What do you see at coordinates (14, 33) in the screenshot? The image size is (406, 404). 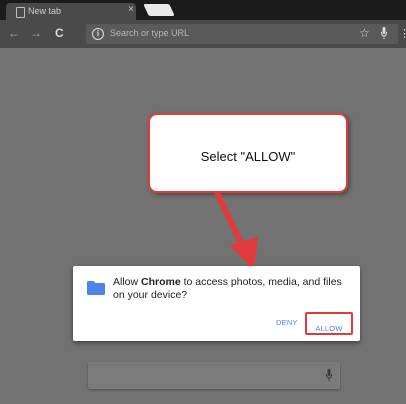 I see `back-arrow-icon: ←` at bounding box center [14, 33].